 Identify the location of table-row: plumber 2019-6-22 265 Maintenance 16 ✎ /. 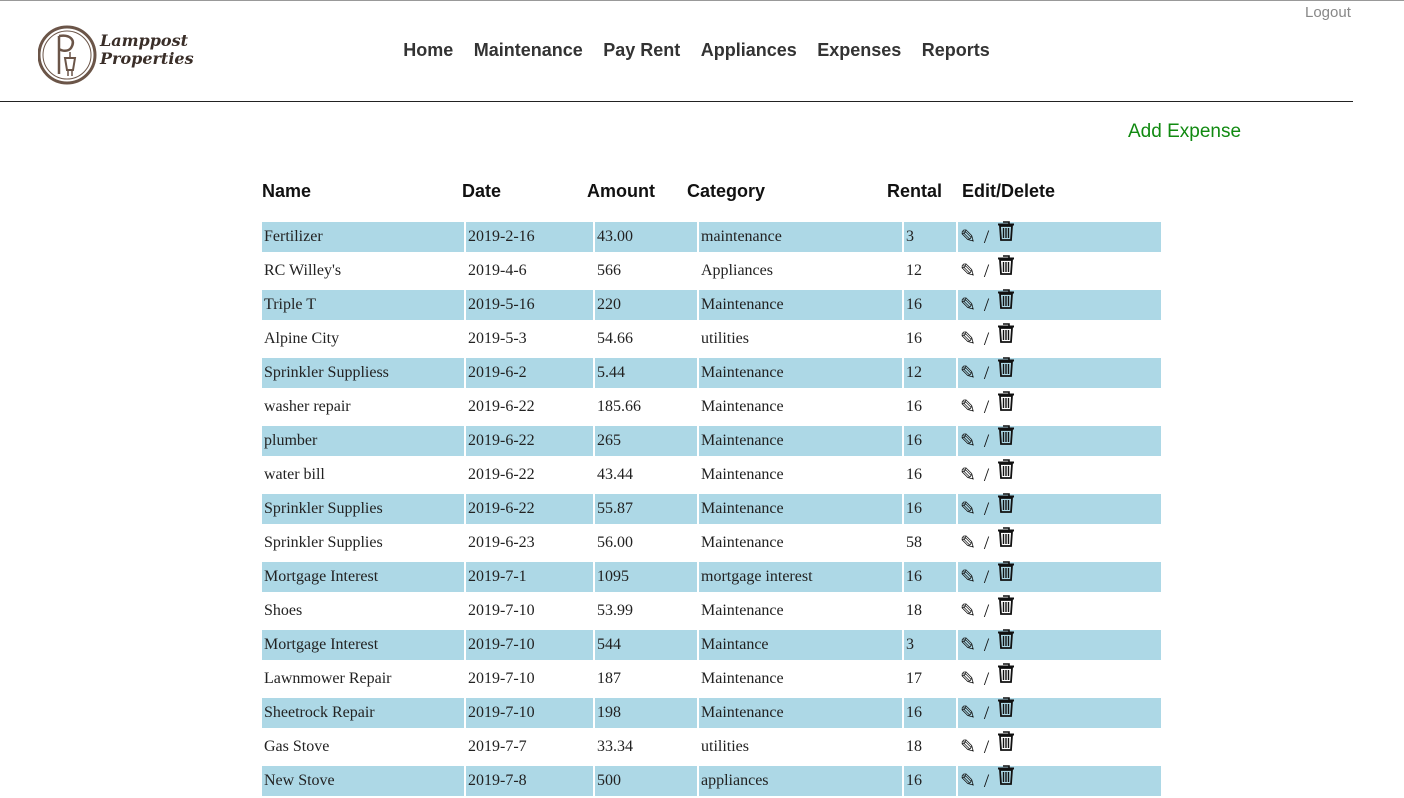
(712, 441).